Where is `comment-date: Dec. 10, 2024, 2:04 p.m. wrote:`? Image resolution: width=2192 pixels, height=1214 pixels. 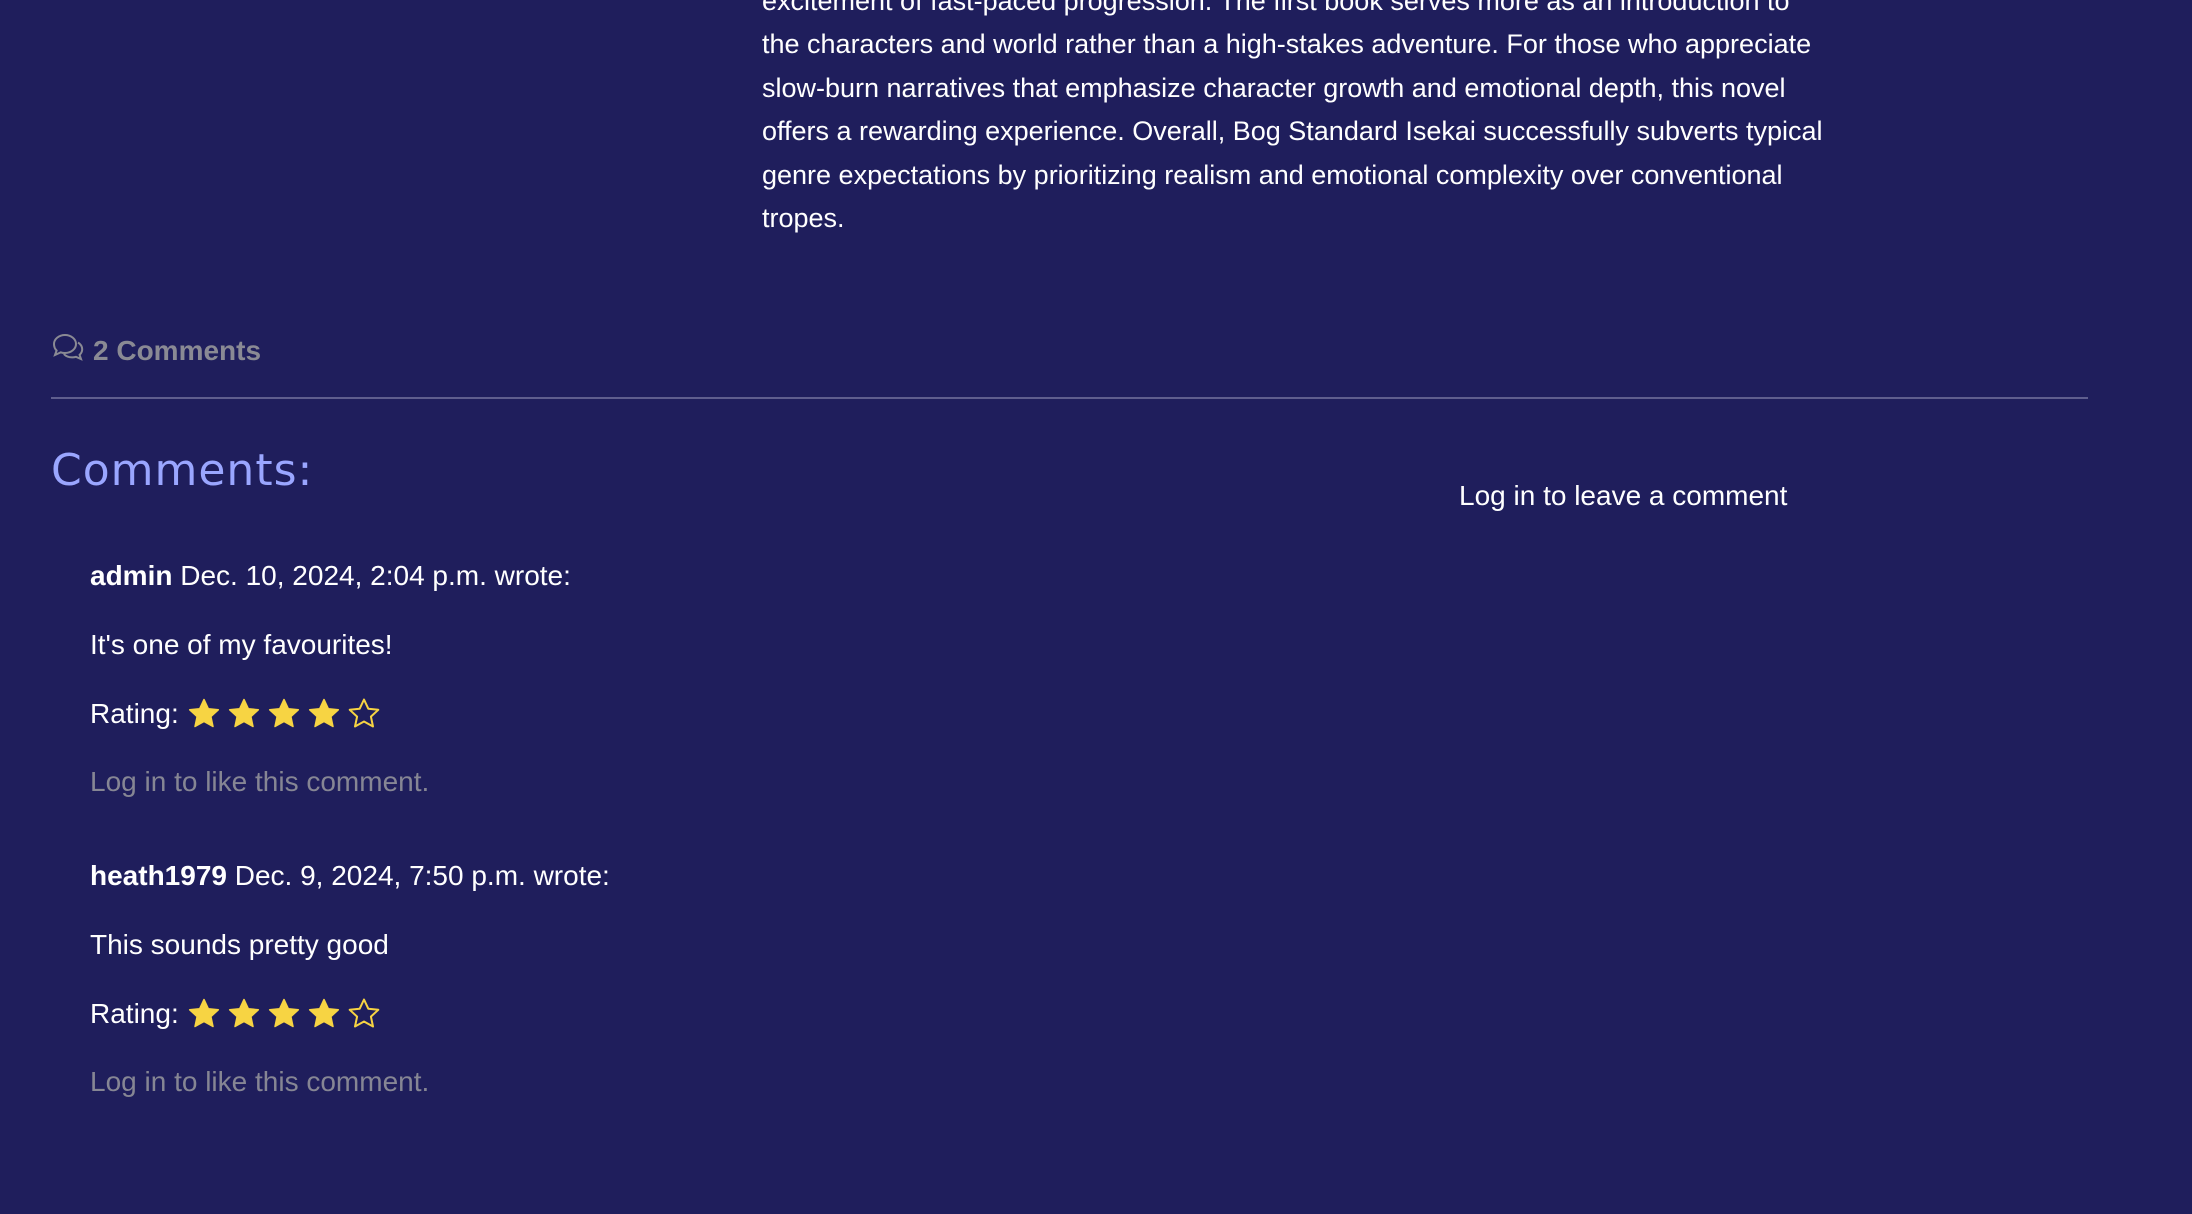 comment-date: Dec. 10, 2024, 2:04 p.m. wrote: is located at coordinates (375, 575).